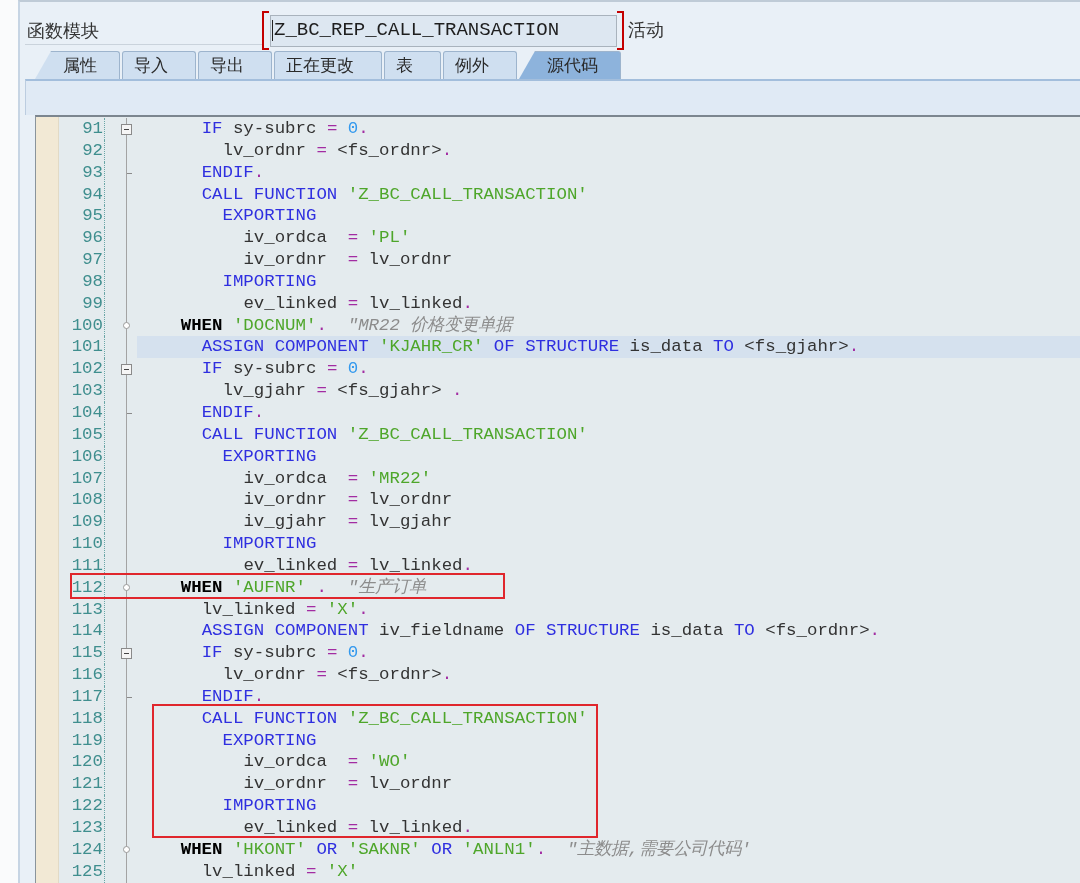 The height and width of the screenshot is (883, 1080). Describe the element at coordinates (92, 238) in the screenshot. I see `line-number: 96` at that location.